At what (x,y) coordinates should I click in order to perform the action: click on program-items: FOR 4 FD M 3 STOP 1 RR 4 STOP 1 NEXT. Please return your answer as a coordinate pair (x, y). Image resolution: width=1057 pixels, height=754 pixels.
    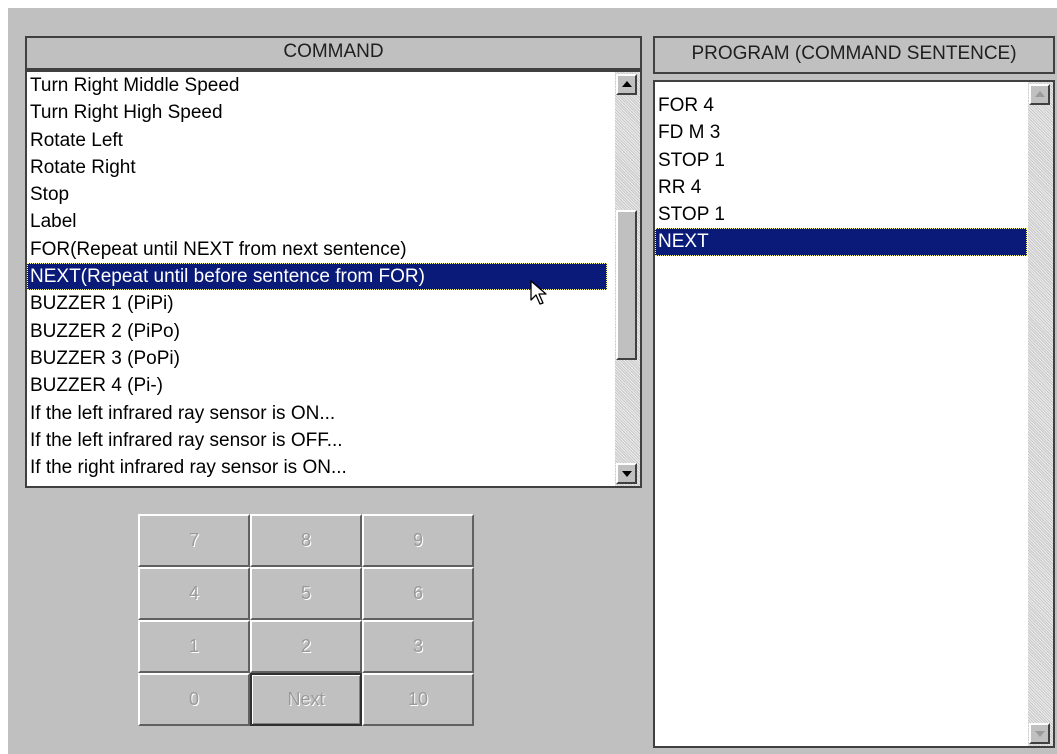
    Looking at the image, I should click on (841, 174).